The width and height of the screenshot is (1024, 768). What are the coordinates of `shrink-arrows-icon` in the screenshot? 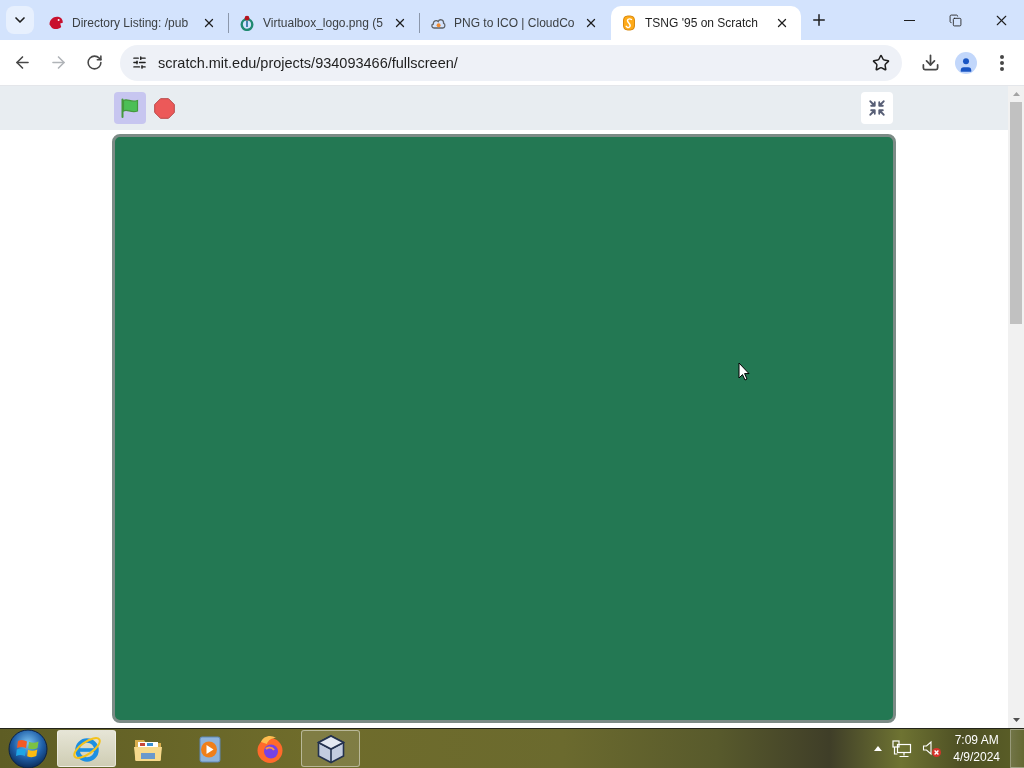 It's located at (877, 108).